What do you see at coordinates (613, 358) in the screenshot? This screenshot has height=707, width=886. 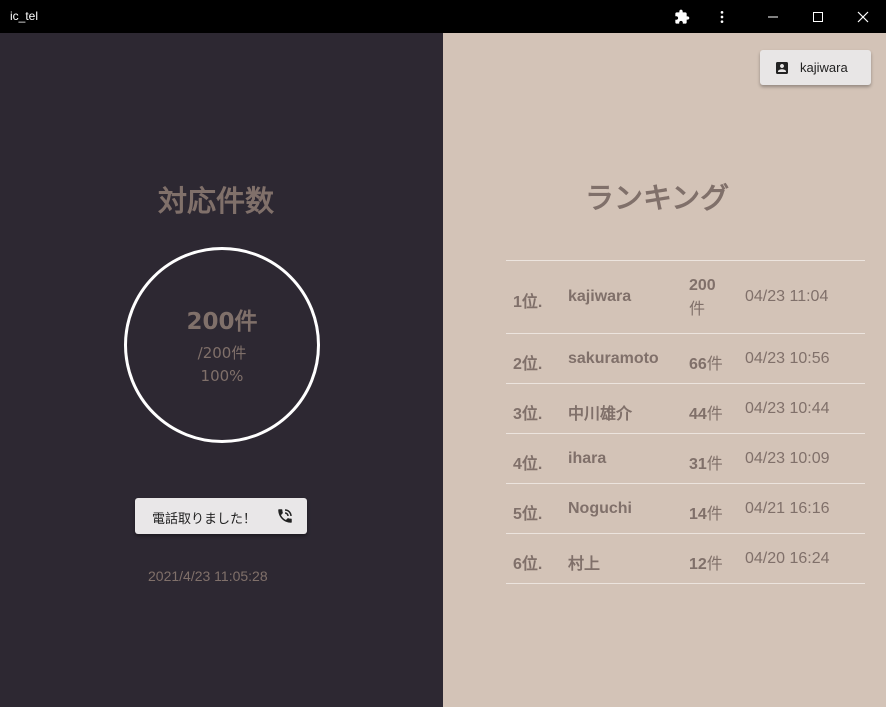 I see `ranking-name: sakuramoto` at bounding box center [613, 358].